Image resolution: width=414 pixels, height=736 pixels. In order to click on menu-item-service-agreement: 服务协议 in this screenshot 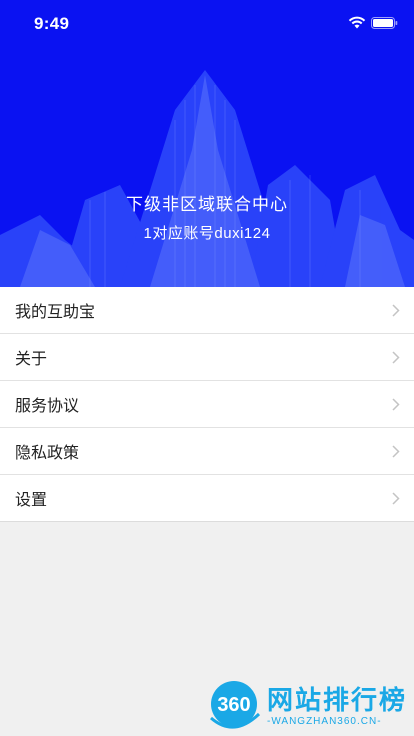, I will do `click(207, 404)`.